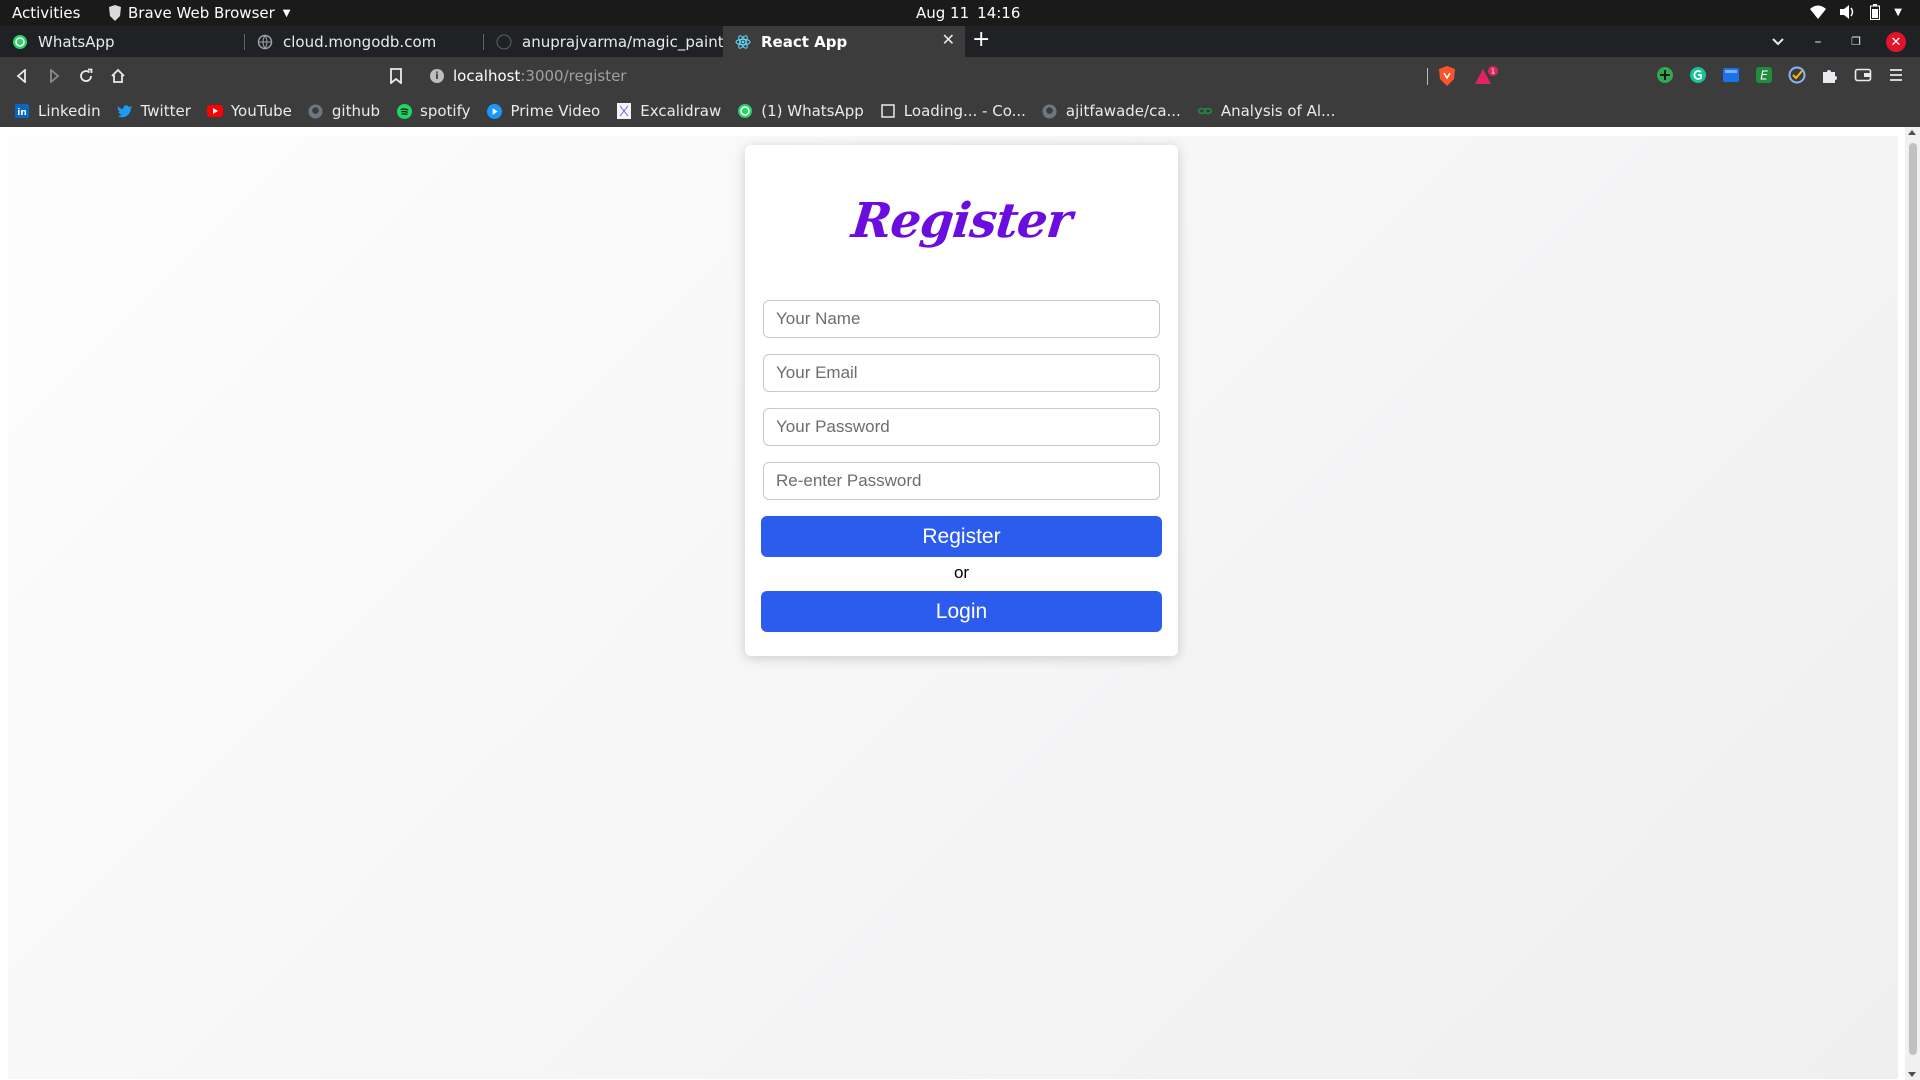 The height and width of the screenshot is (1080, 1920). I want to click on login-button: Login, so click(961, 611).